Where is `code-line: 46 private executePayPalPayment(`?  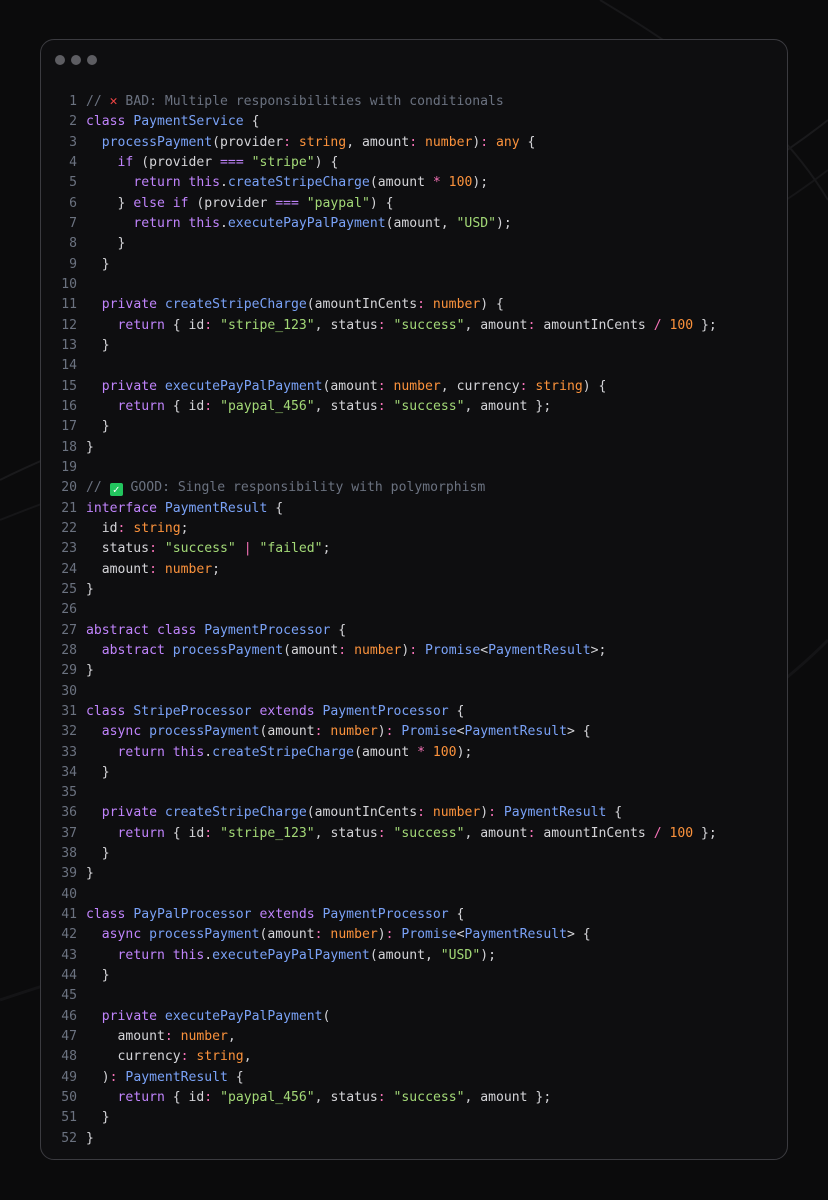 code-line: 46 private executePayPalPayment( is located at coordinates (414, 1017).